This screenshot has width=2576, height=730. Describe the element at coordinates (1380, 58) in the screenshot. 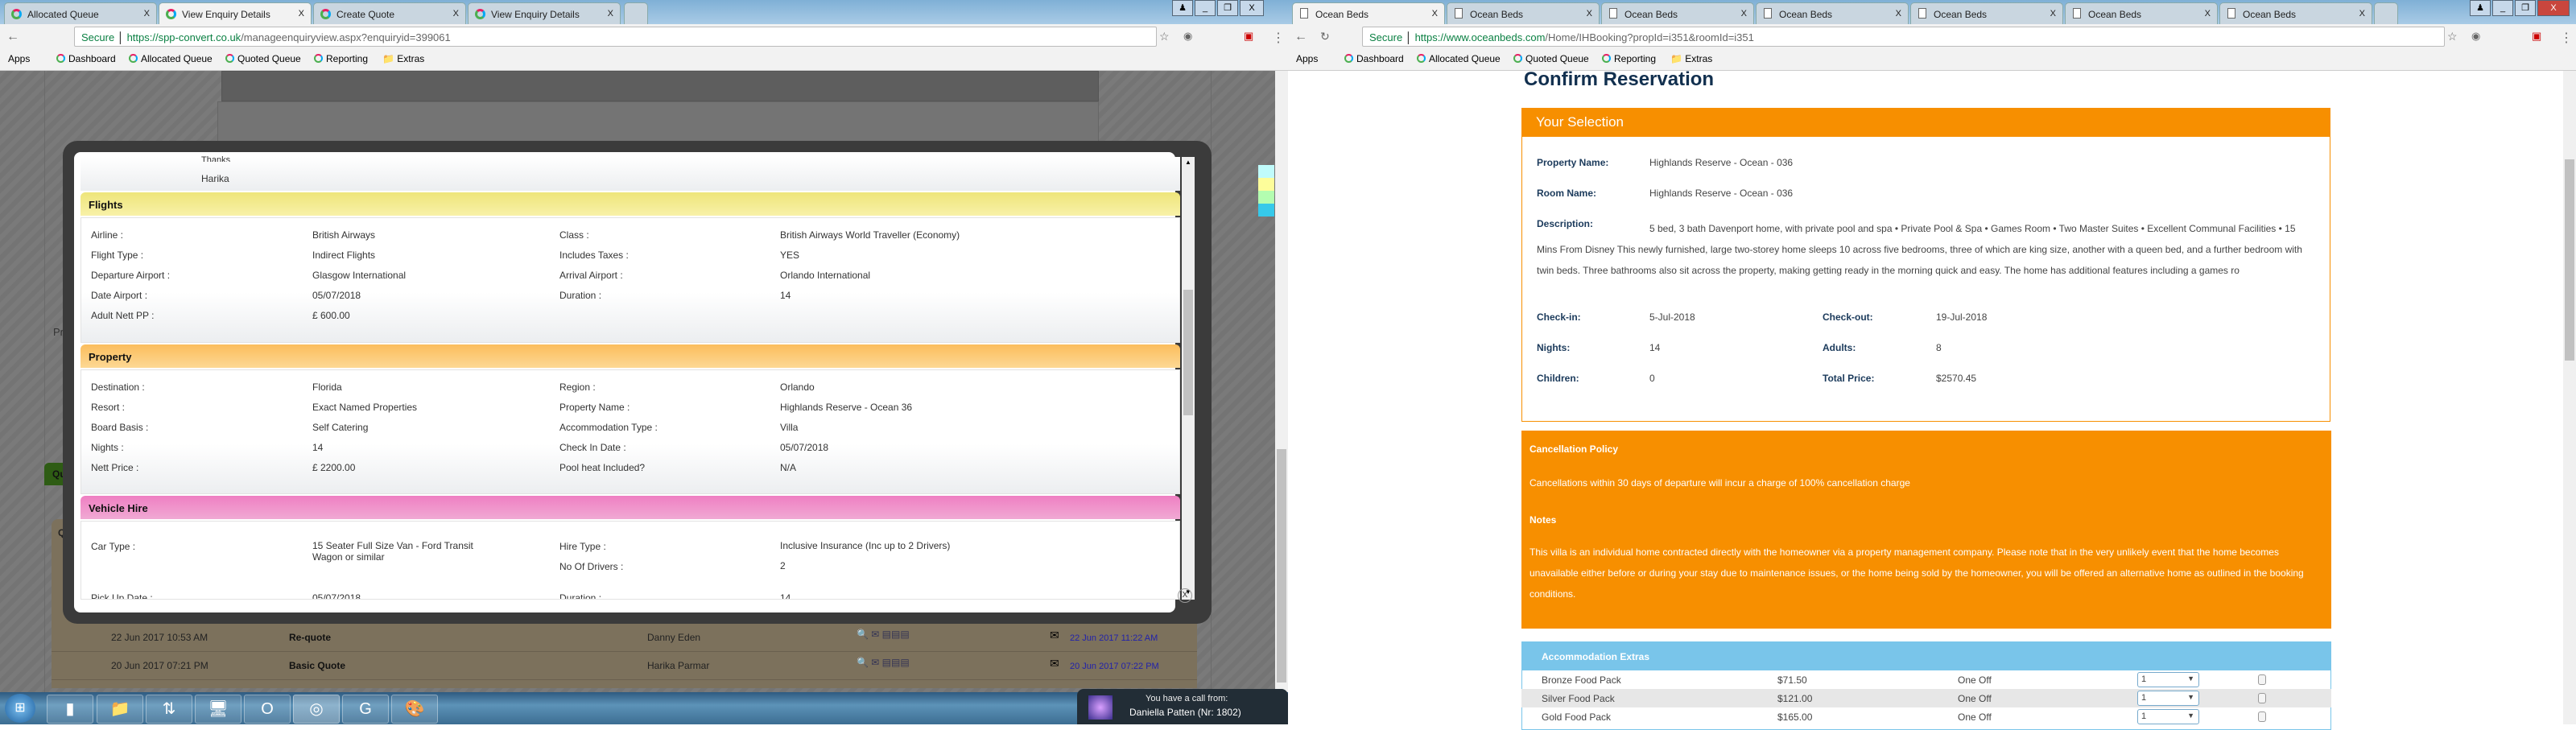

I see `bookmark-label: Dashboard` at that location.